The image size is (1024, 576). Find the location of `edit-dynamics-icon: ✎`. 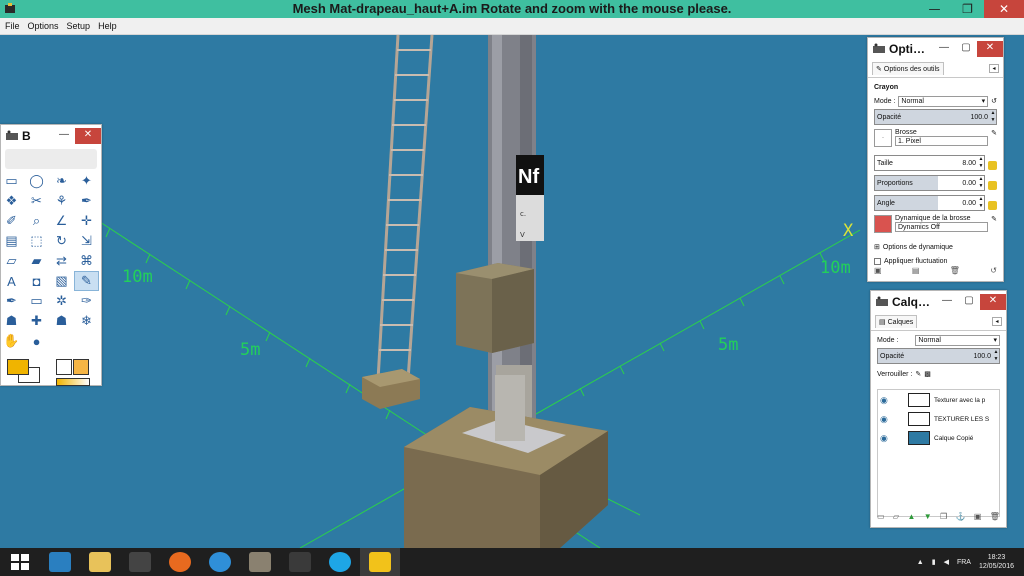

edit-dynamics-icon: ✎ is located at coordinates (994, 226).